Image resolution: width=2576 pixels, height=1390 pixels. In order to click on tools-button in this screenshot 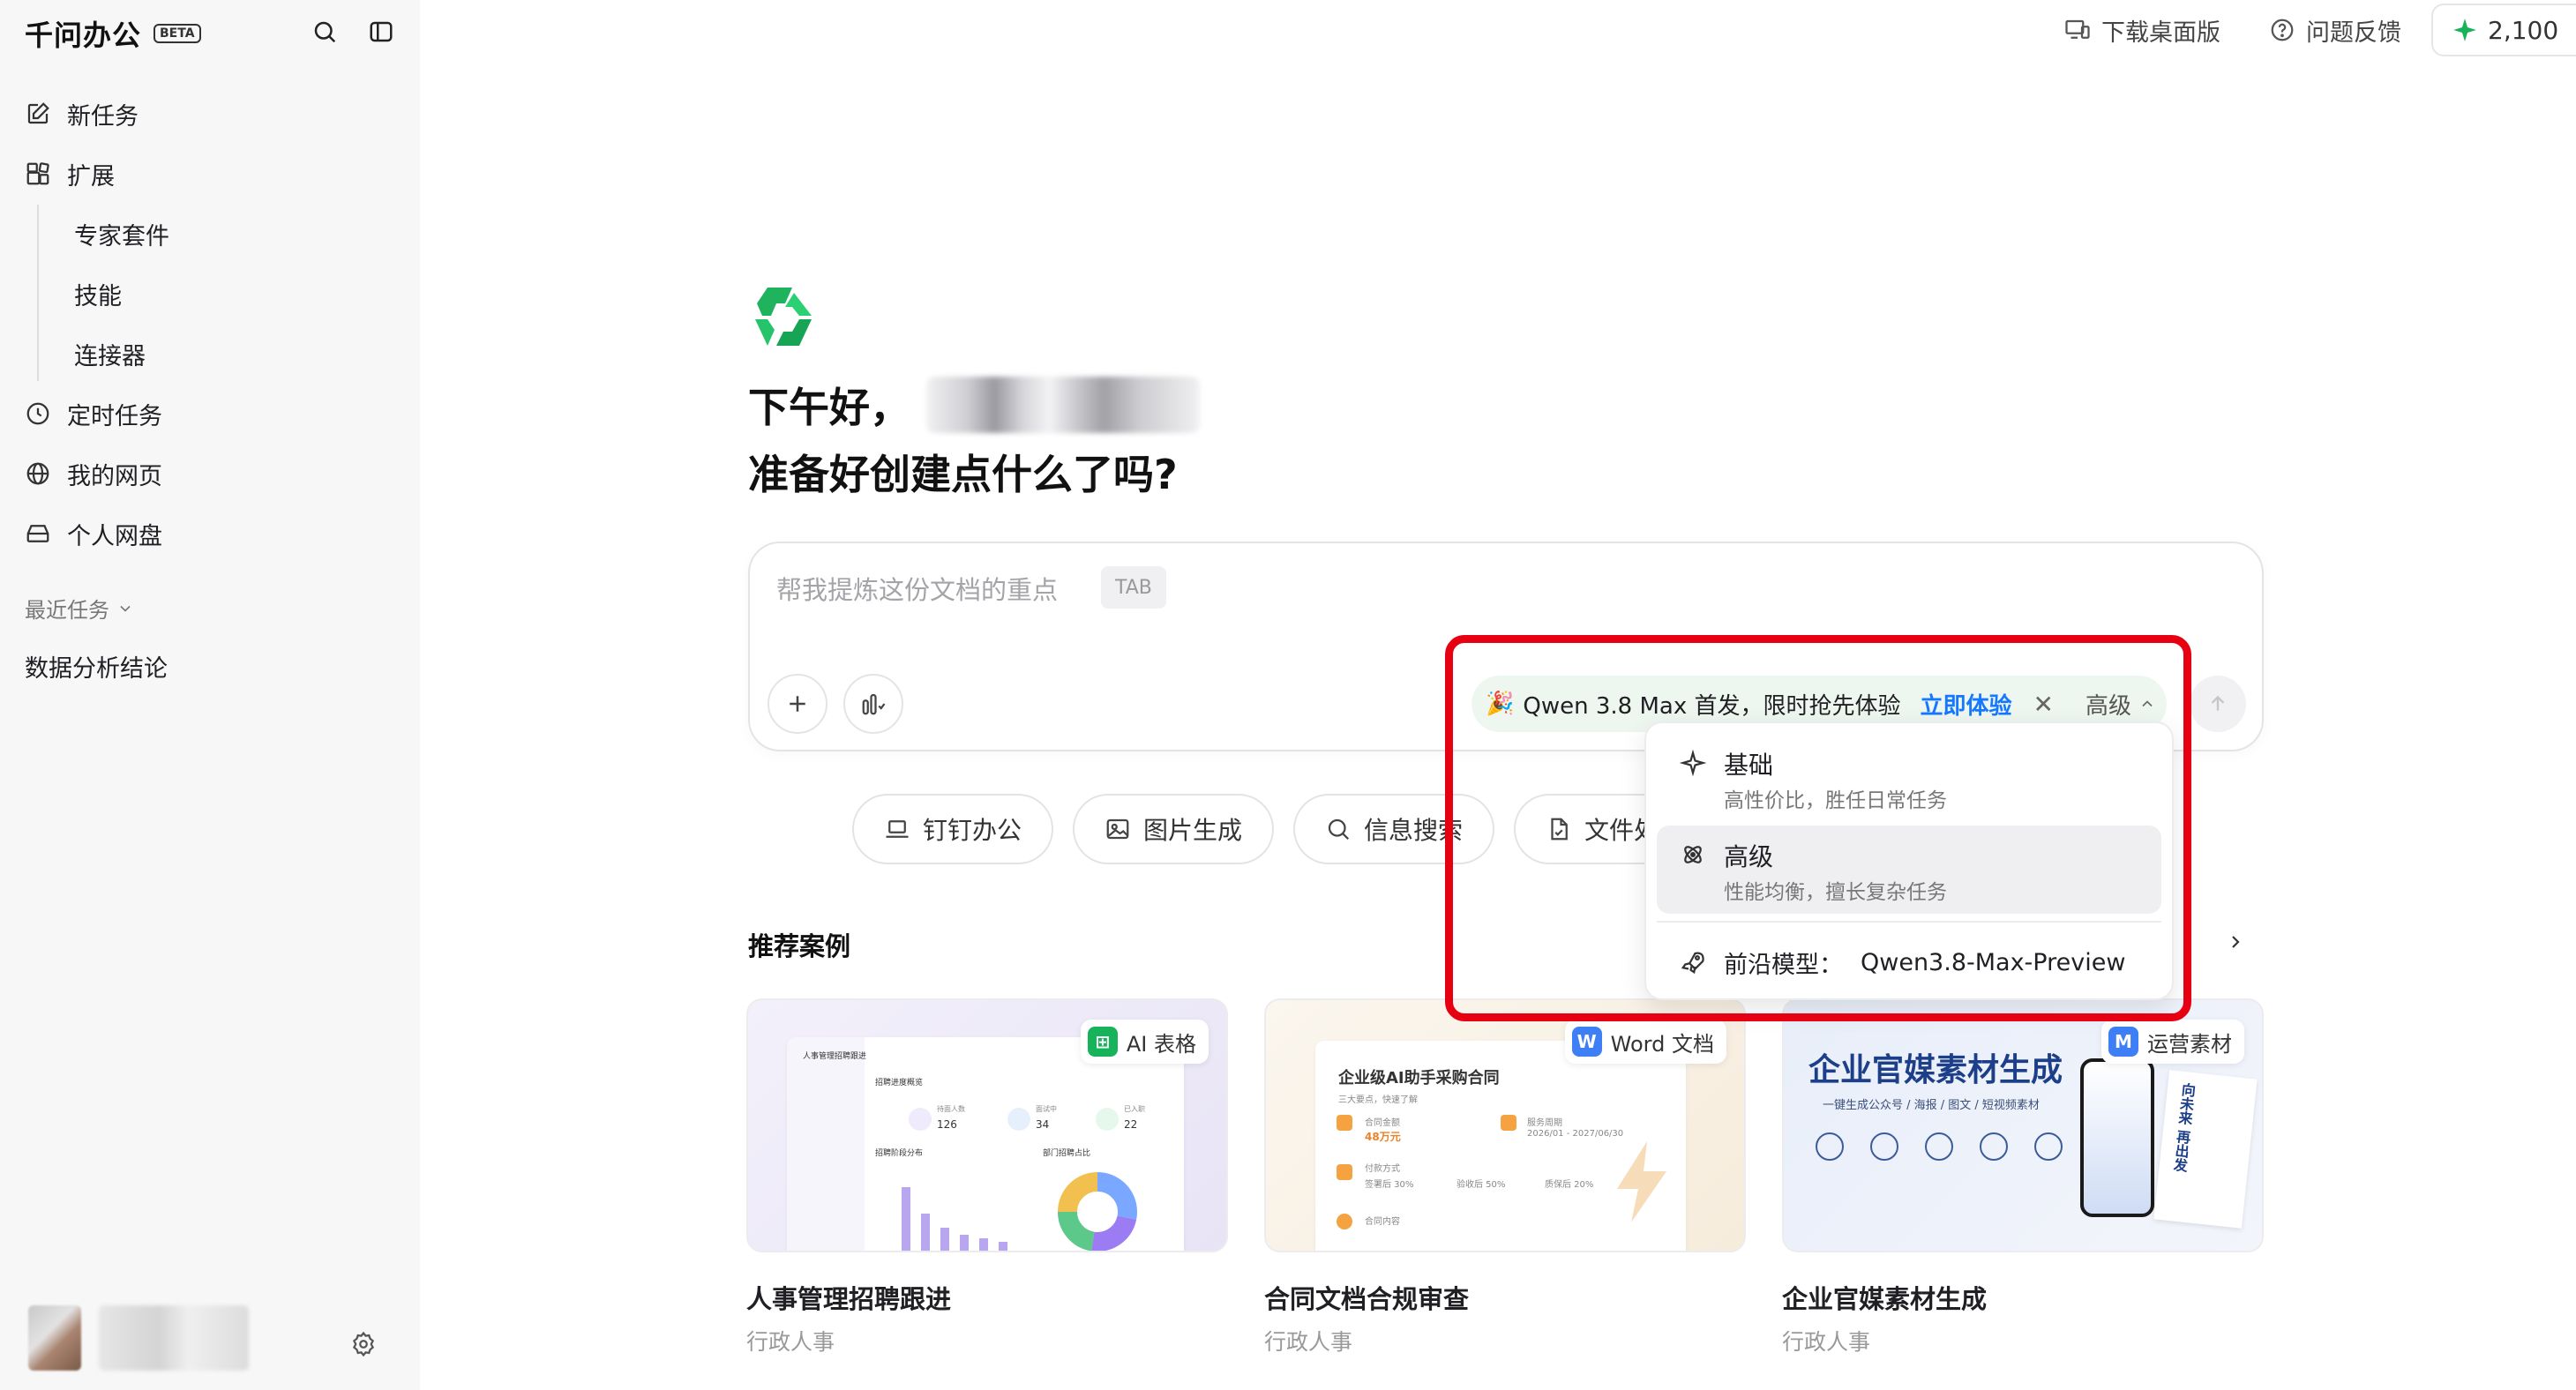, I will do `click(873, 704)`.